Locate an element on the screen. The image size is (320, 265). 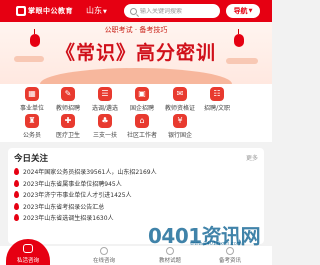
brand-logo: 掌眼中公教育 is located at coordinates (44, 11).